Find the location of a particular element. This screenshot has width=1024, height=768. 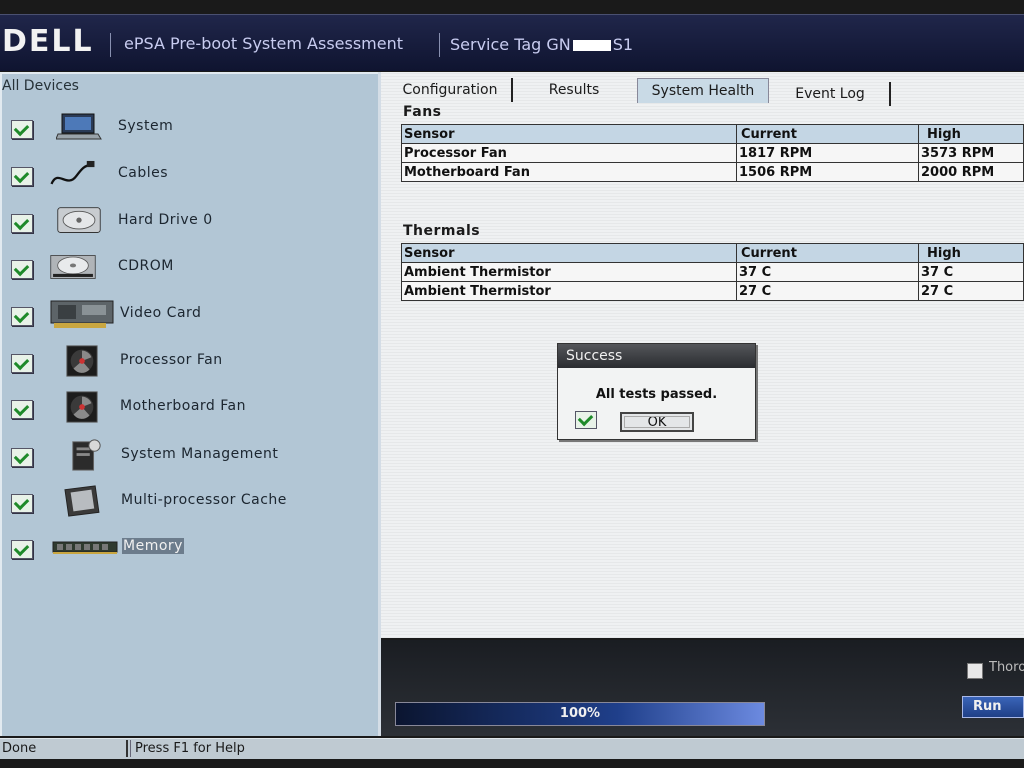

tab-system-health: System Health is located at coordinates (703, 90).